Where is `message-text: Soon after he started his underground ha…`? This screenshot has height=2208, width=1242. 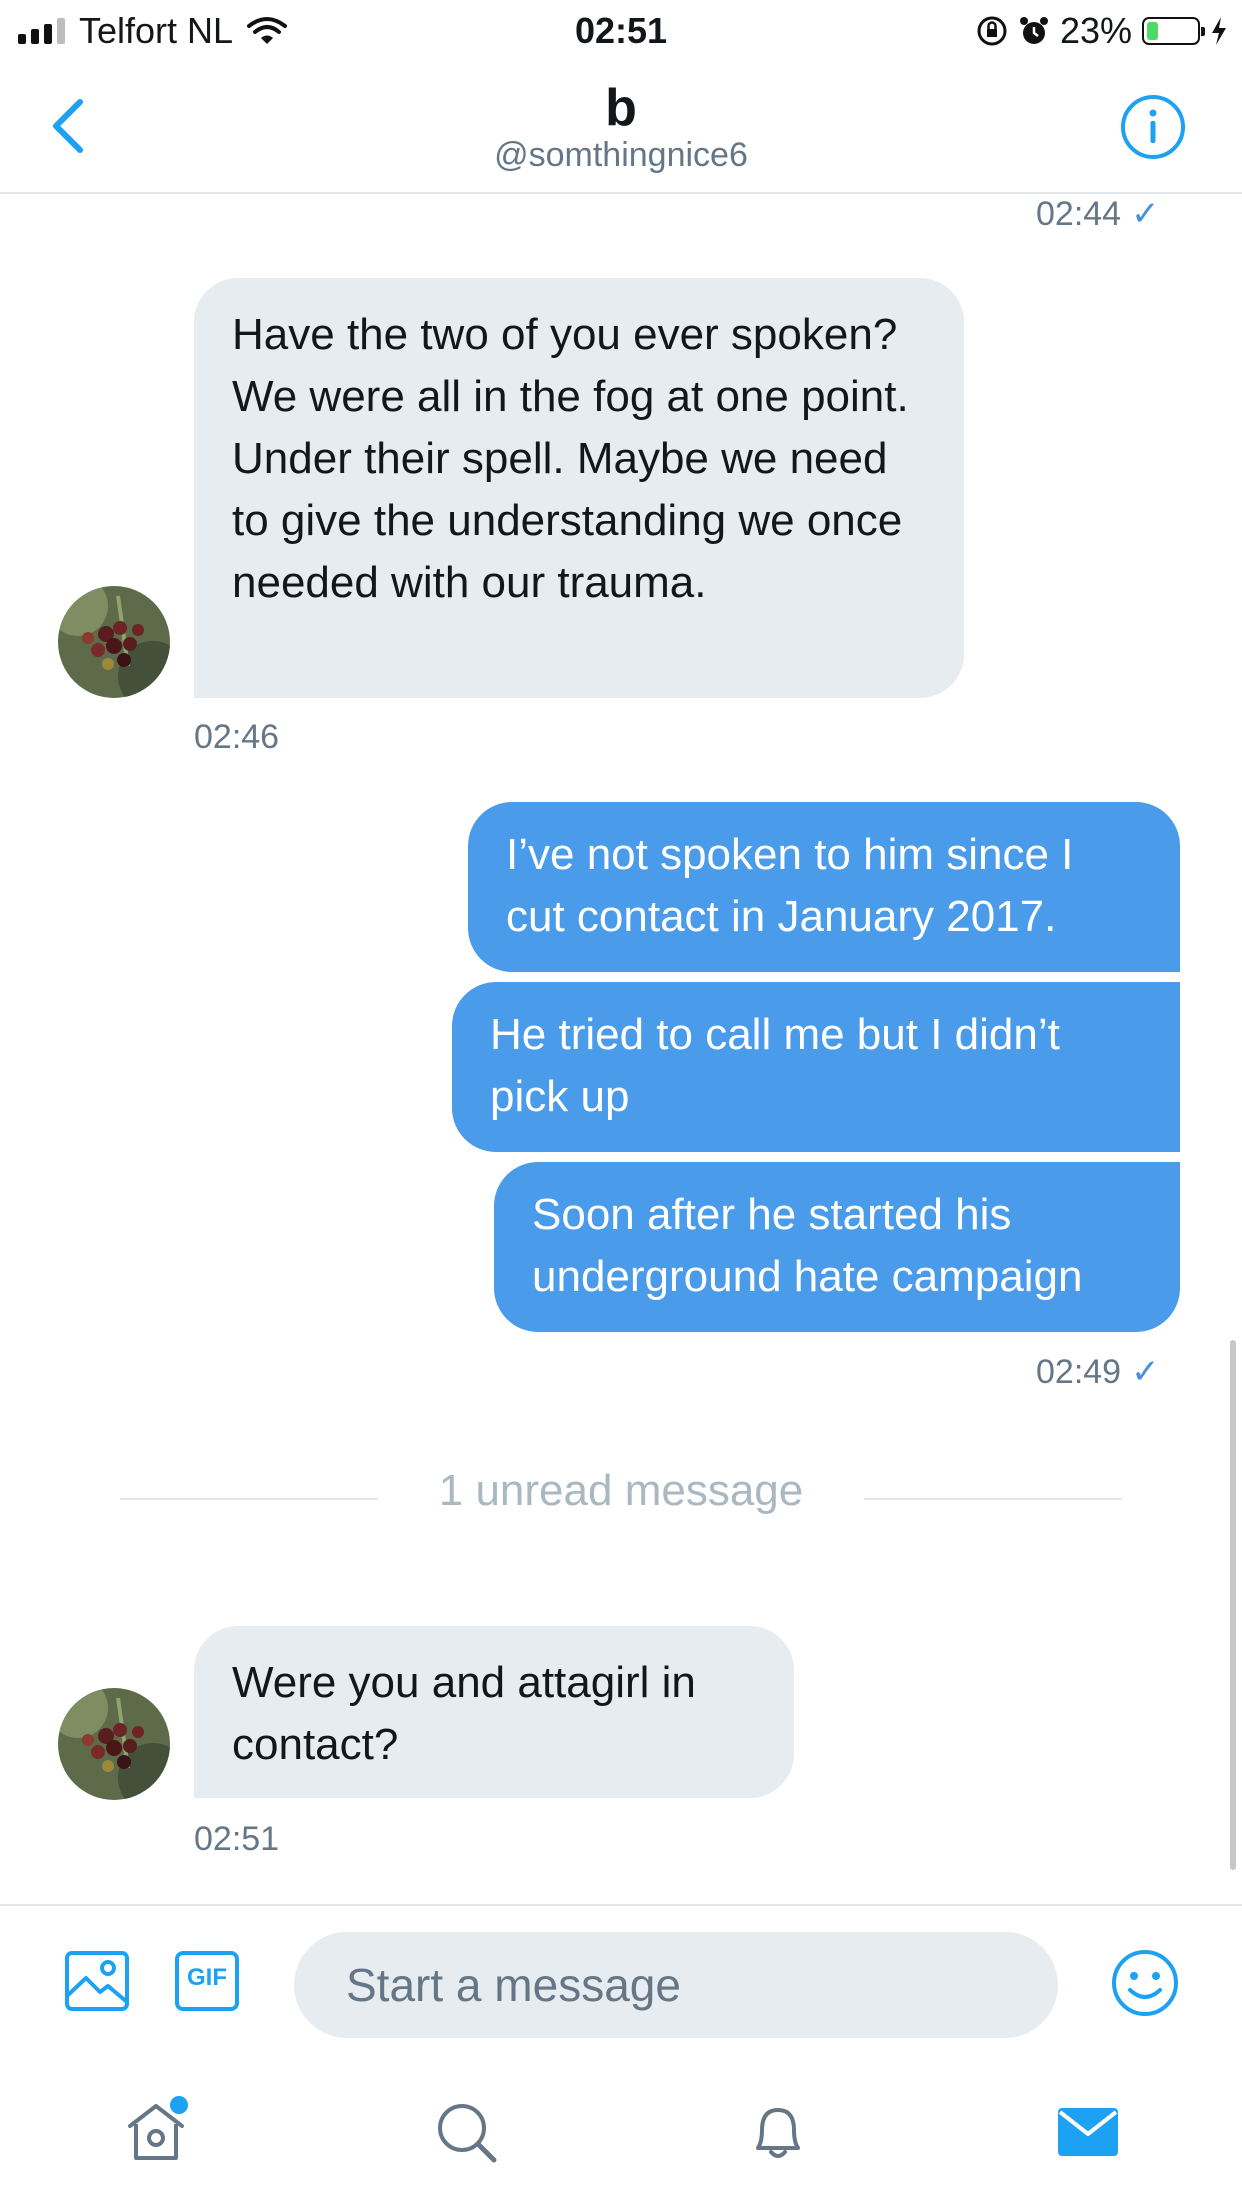
message-text: Soon after he started his underground ha… is located at coordinates (807, 1245).